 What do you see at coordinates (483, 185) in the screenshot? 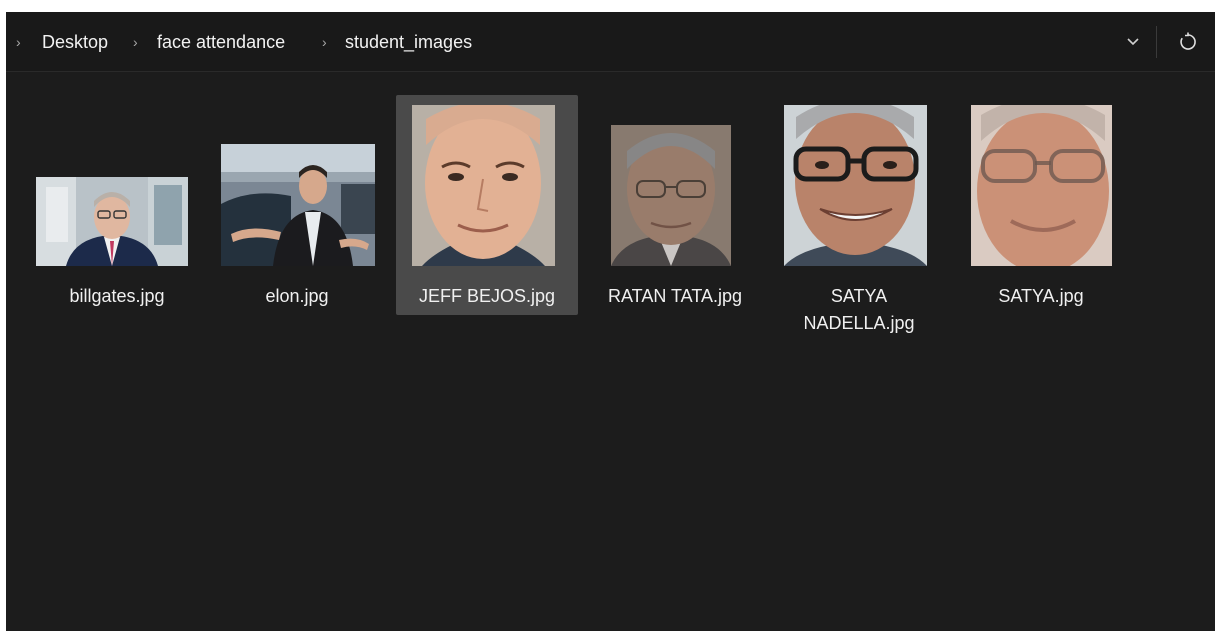
I see `image-thumbnail-jeff-bejos` at bounding box center [483, 185].